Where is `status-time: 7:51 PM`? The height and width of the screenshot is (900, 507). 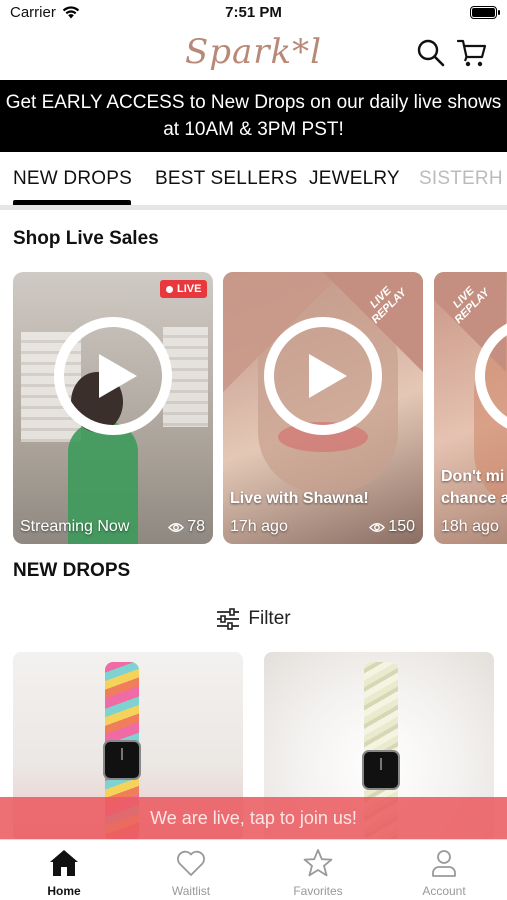
status-time: 7:51 PM is located at coordinates (253, 12).